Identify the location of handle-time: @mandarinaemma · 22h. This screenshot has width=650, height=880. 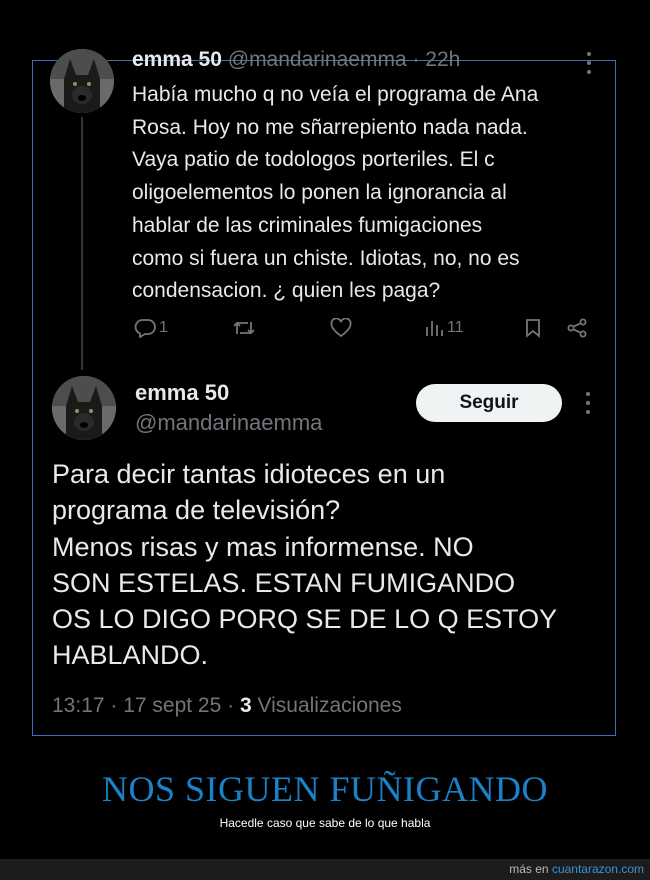
(344, 59).